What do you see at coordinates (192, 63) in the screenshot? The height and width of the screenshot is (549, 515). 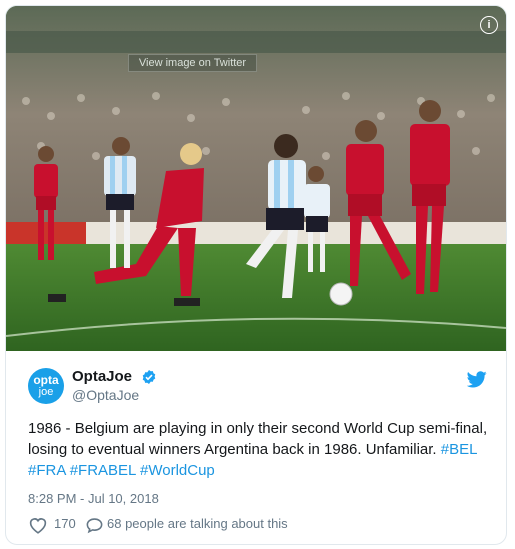 I see `view-on-twitter-overlay: View image on Twitter` at bounding box center [192, 63].